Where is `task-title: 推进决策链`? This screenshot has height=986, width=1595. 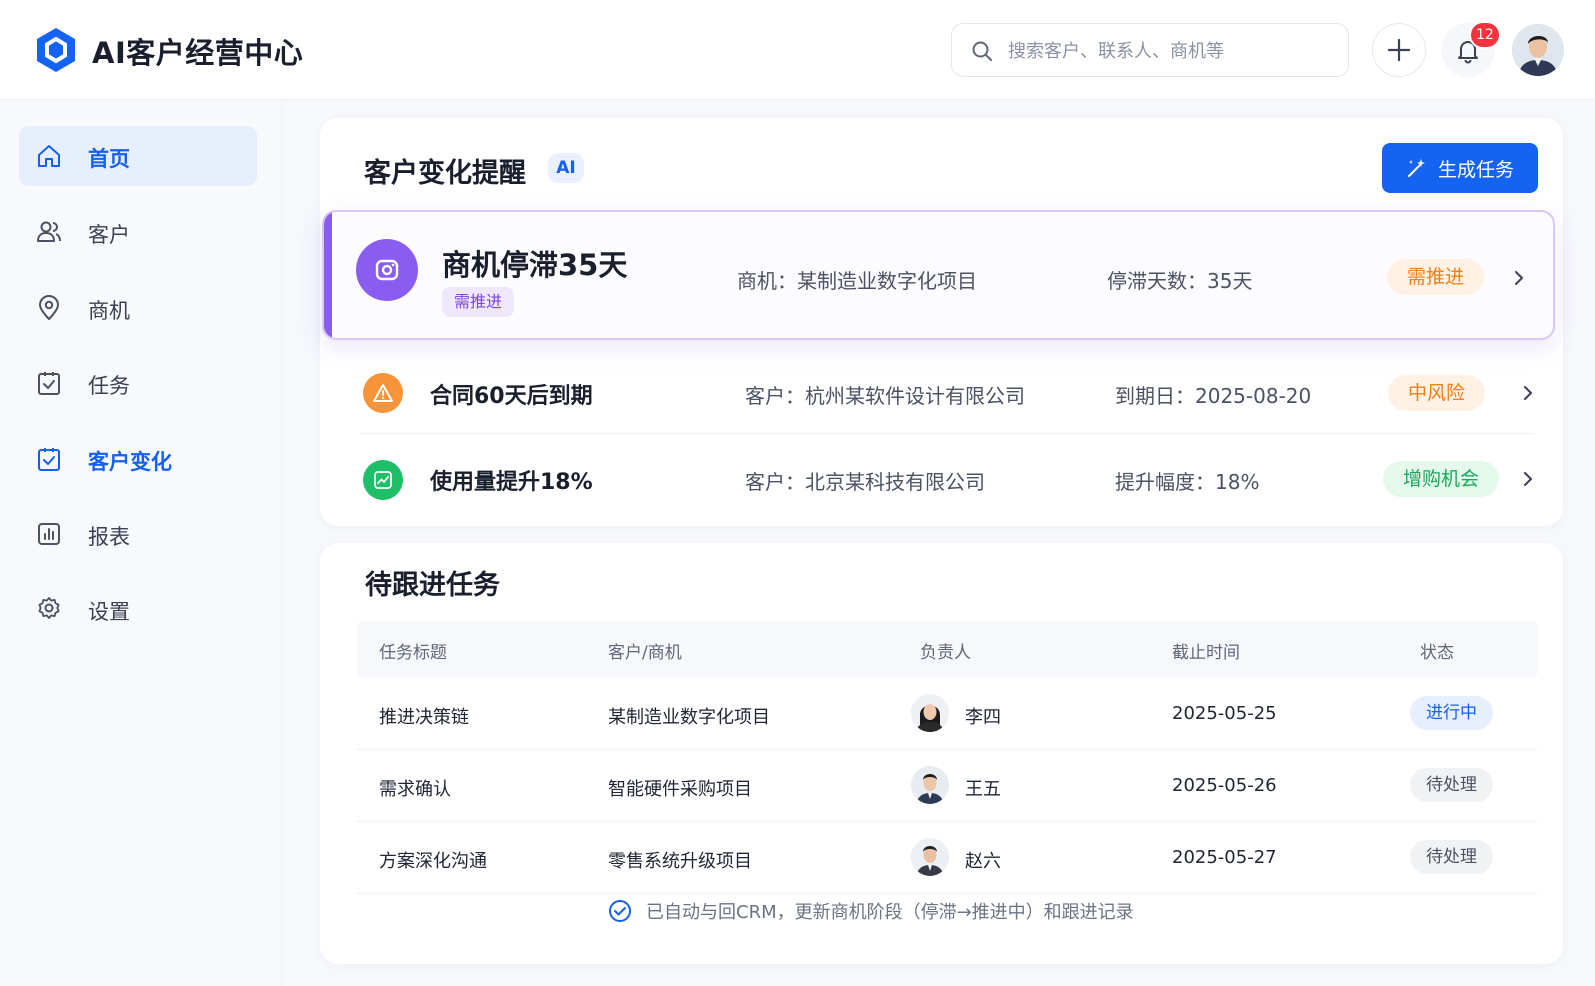
task-title: 推进决策链 is located at coordinates (424, 717).